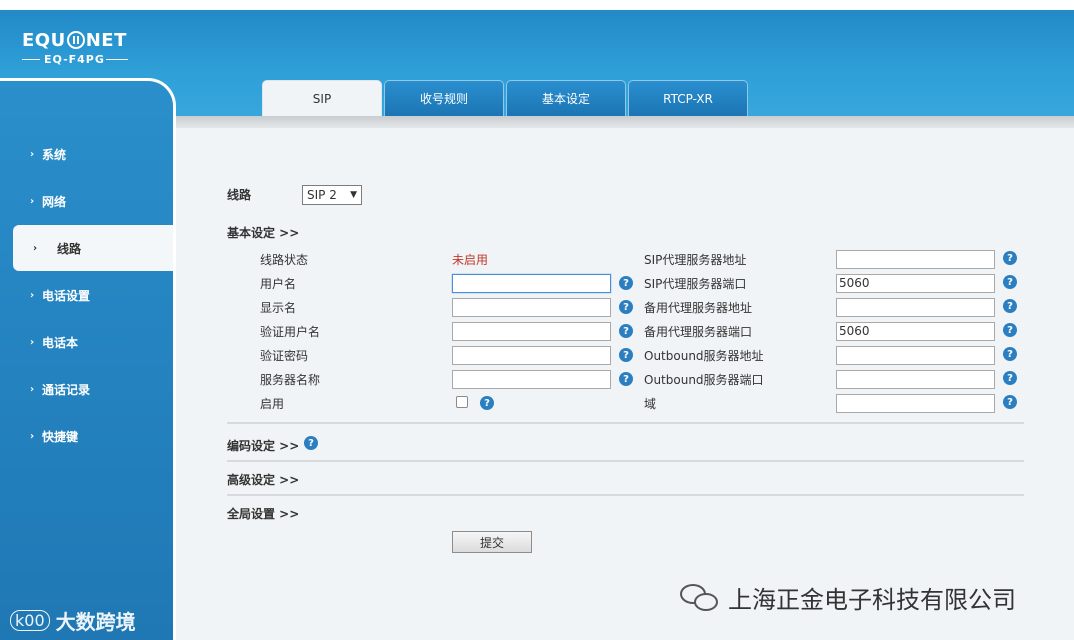 This screenshot has height=640, width=1074. I want to click on wechat-icon, so click(700, 597).